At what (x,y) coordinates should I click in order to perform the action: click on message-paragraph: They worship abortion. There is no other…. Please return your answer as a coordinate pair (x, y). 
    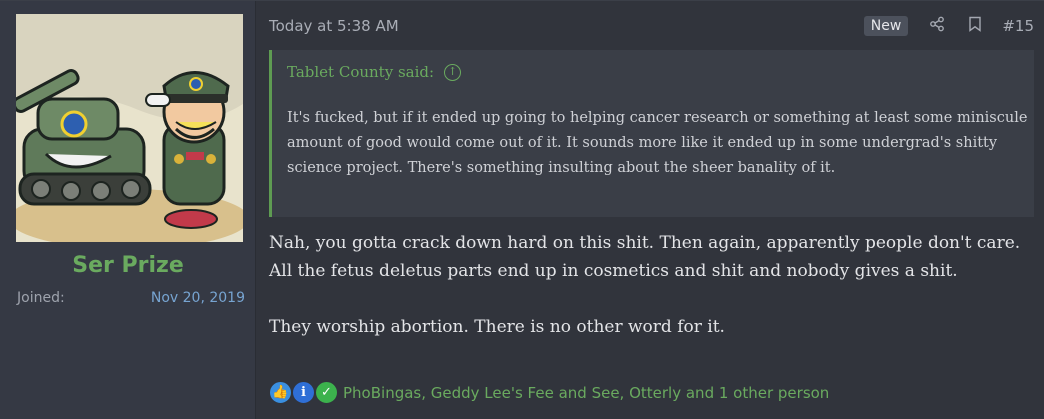
    Looking at the image, I should click on (497, 327).